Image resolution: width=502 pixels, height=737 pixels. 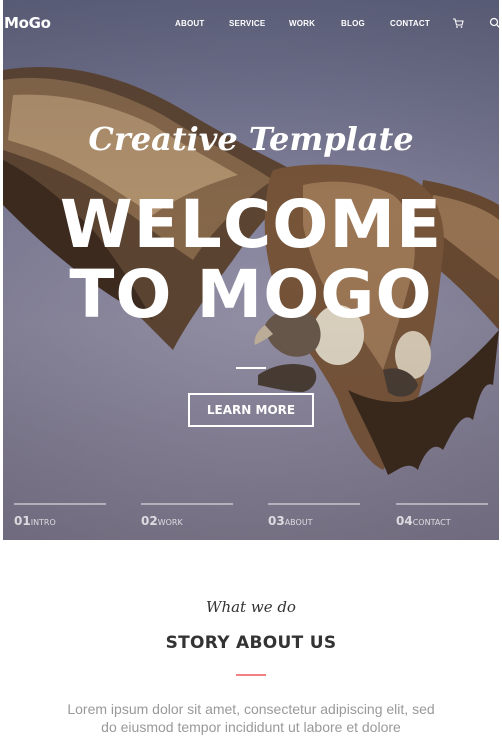 I want to click on slide-tab-label: 02WORK, so click(x=162, y=521).